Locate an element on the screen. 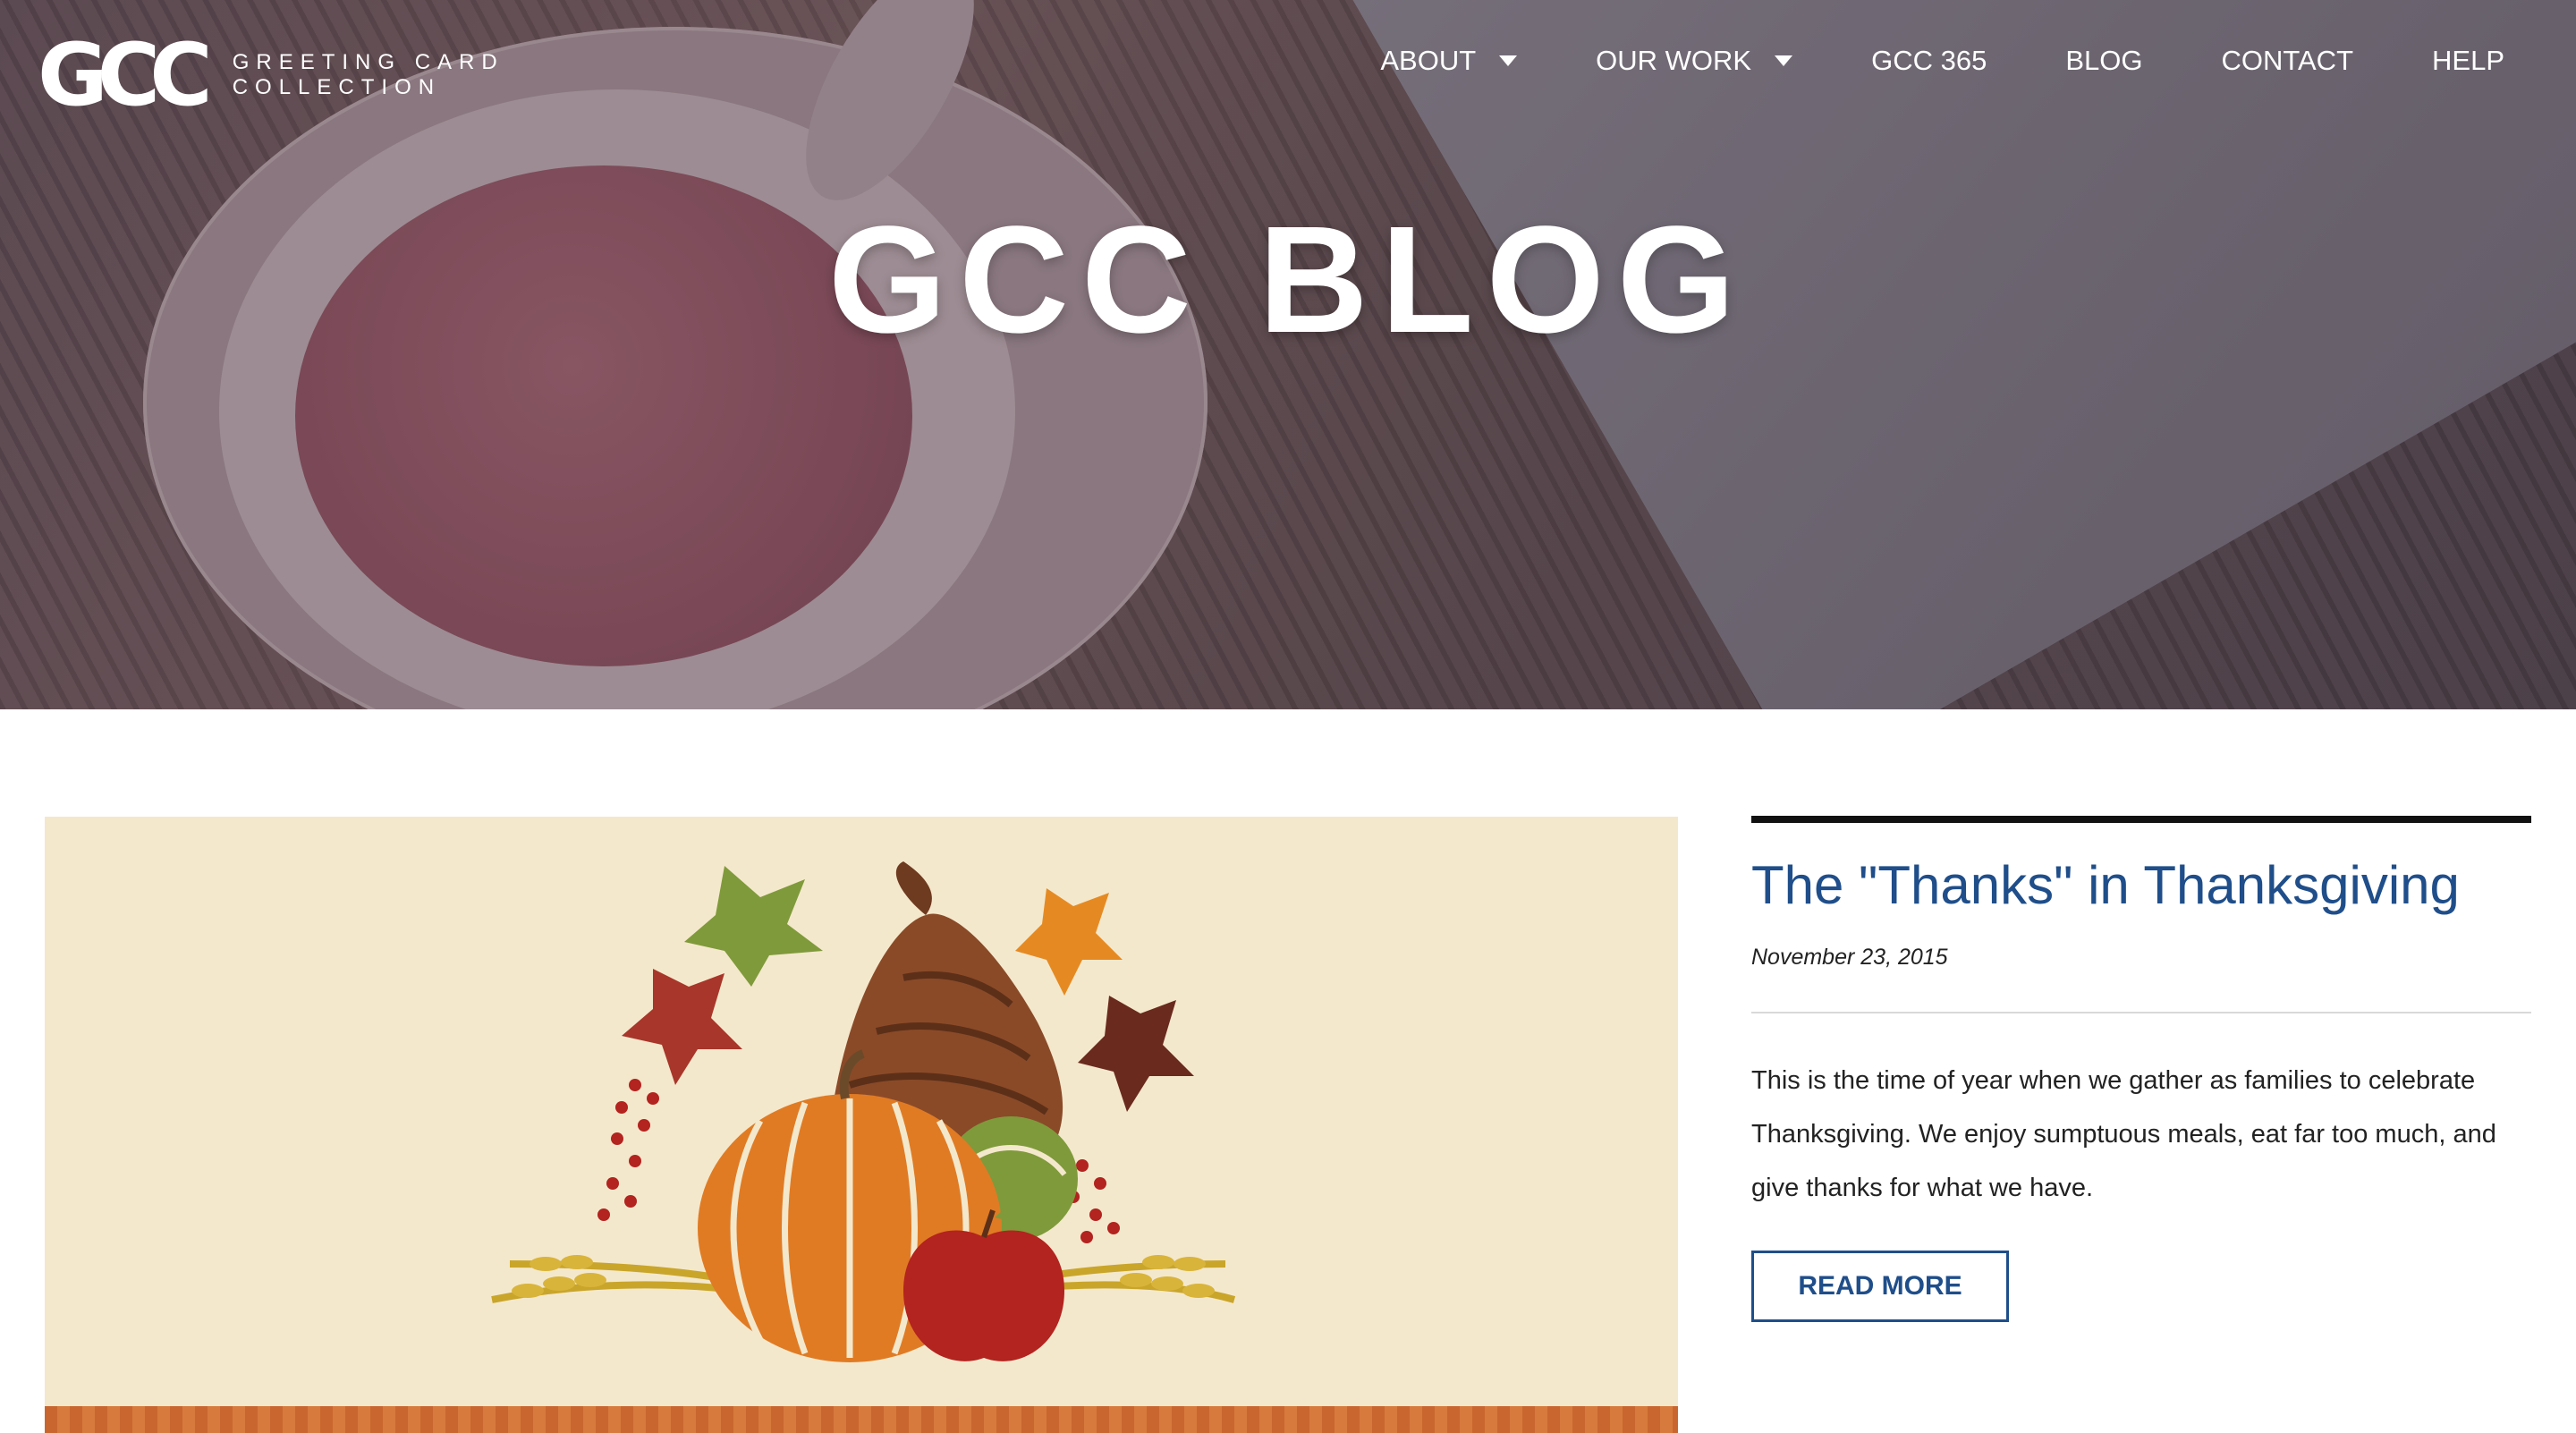  nav-item-our-work: OUR WORK is located at coordinates (1694, 61).